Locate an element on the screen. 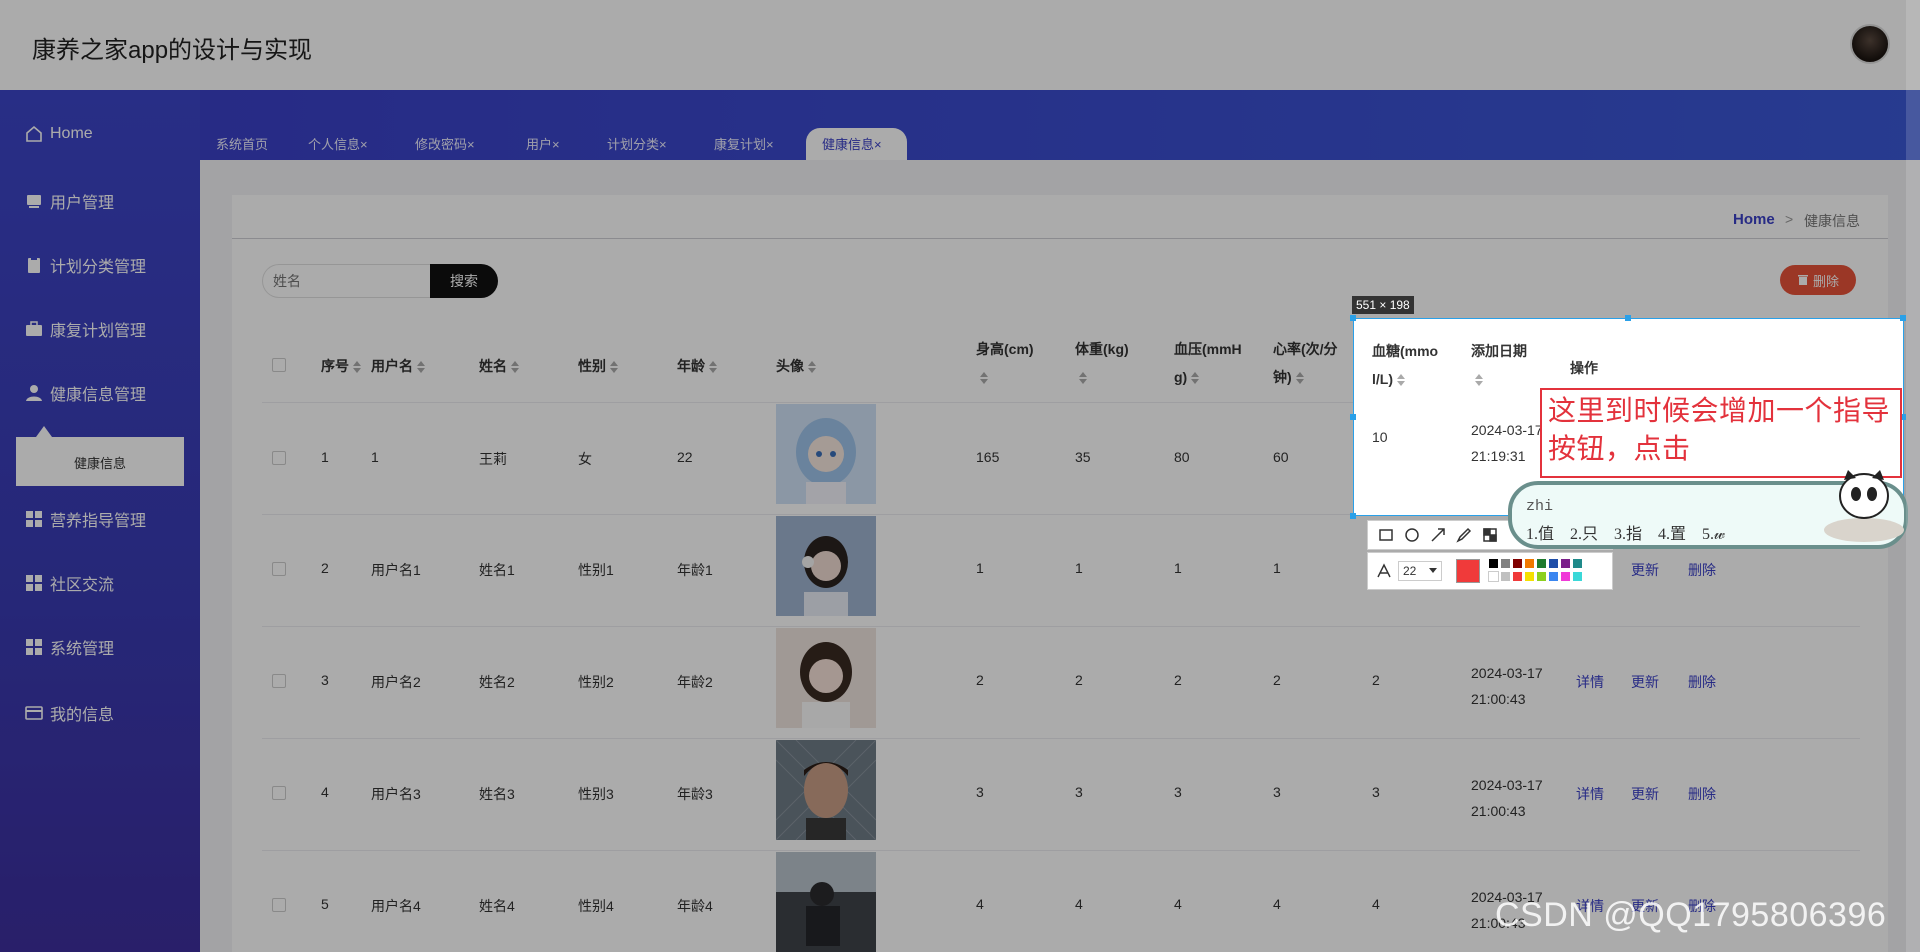  cell-blood-sugar: 10 is located at coordinates (1380, 437).